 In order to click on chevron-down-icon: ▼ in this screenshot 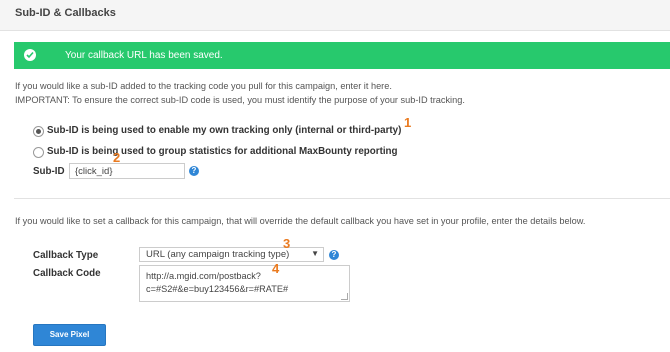, I will do `click(315, 253)`.